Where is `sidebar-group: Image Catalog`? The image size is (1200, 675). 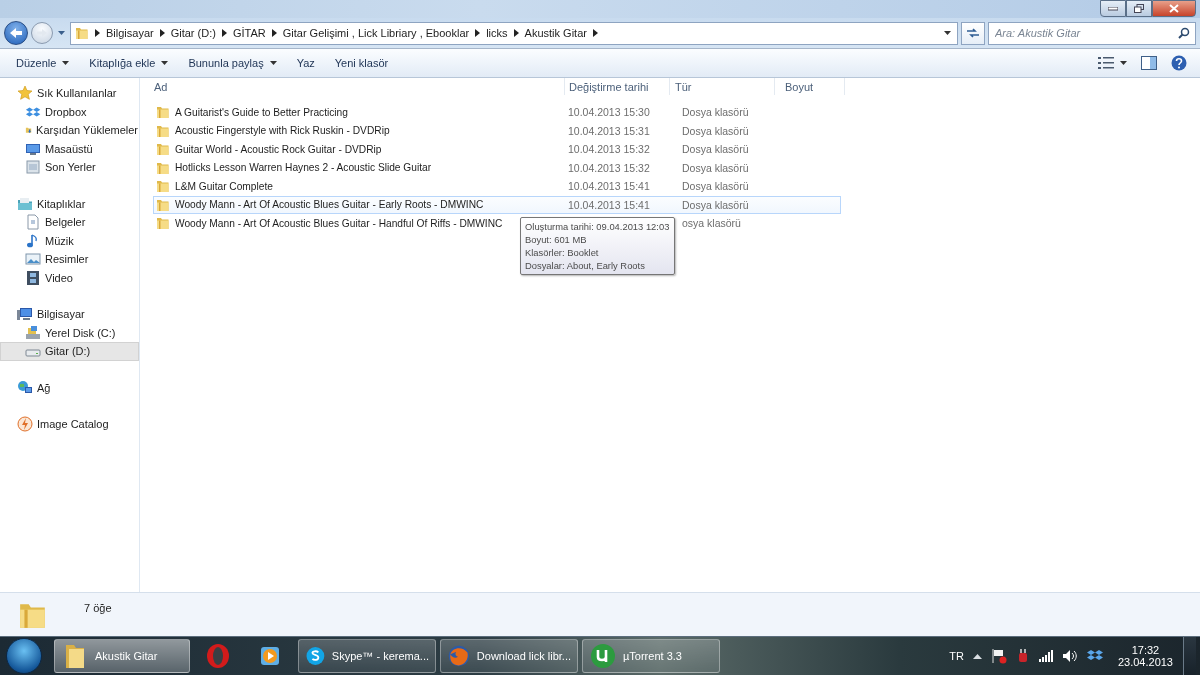
sidebar-group: Image Catalog is located at coordinates (69, 424).